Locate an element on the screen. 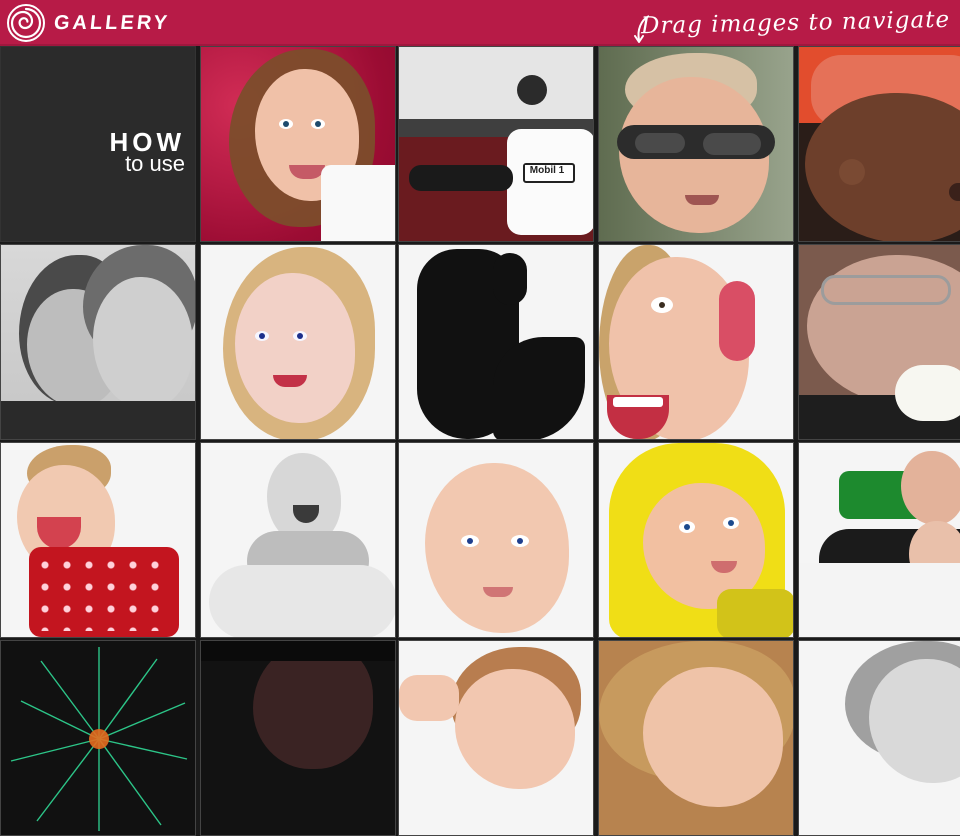 The height and width of the screenshot is (836, 960). spiral-logo-icon is located at coordinates (26, 23).